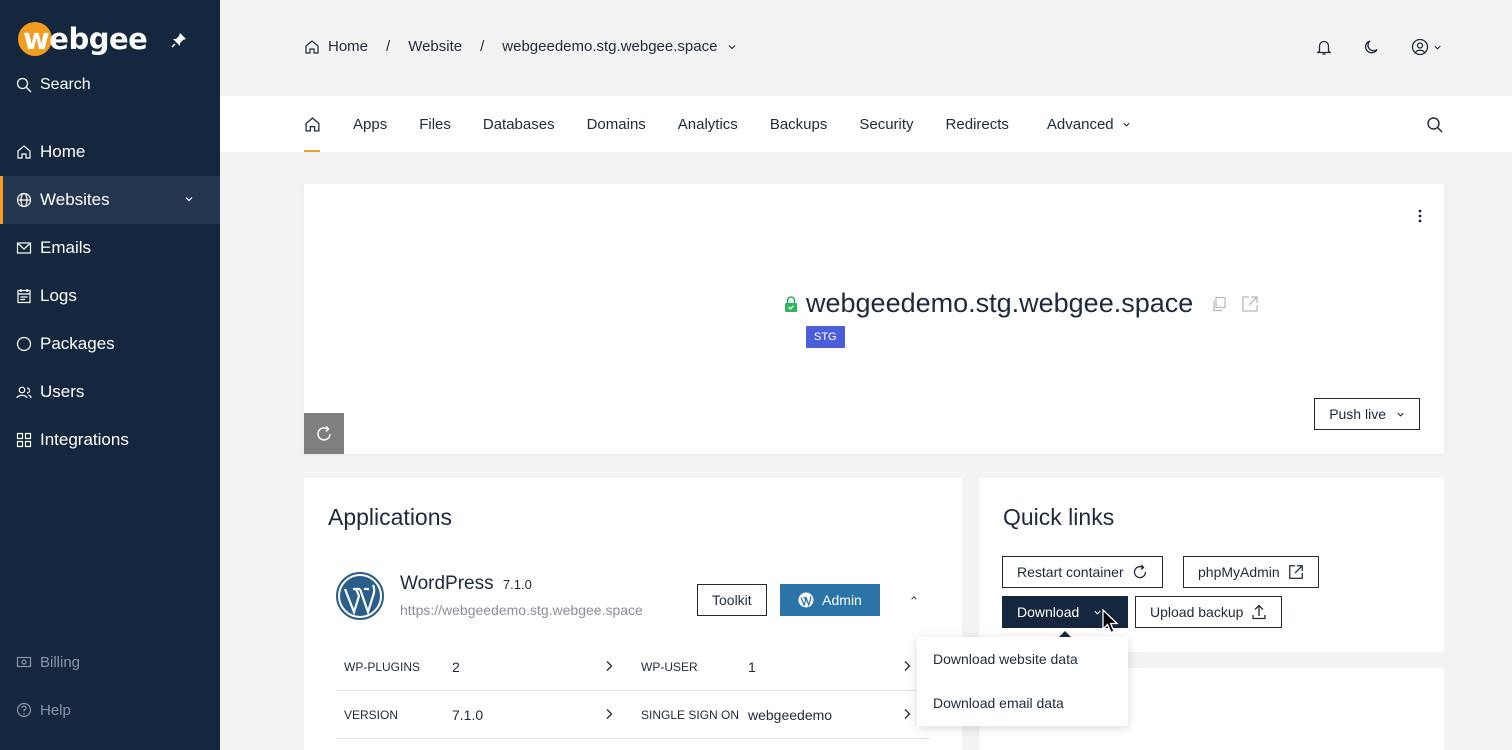  What do you see at coordinates (24, 440) in the screenshot?
I see `integrations-icon` at bounding box center [24, 440].